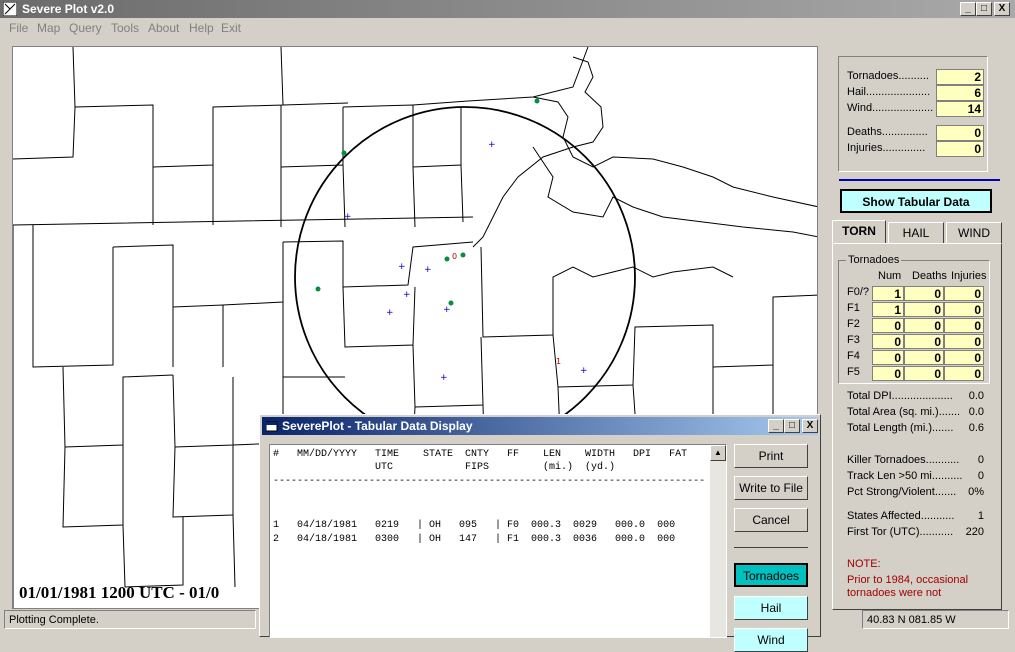 The width and height of the screenshot is (1015, 652). I want to click on app-icon, so click(10, 9).